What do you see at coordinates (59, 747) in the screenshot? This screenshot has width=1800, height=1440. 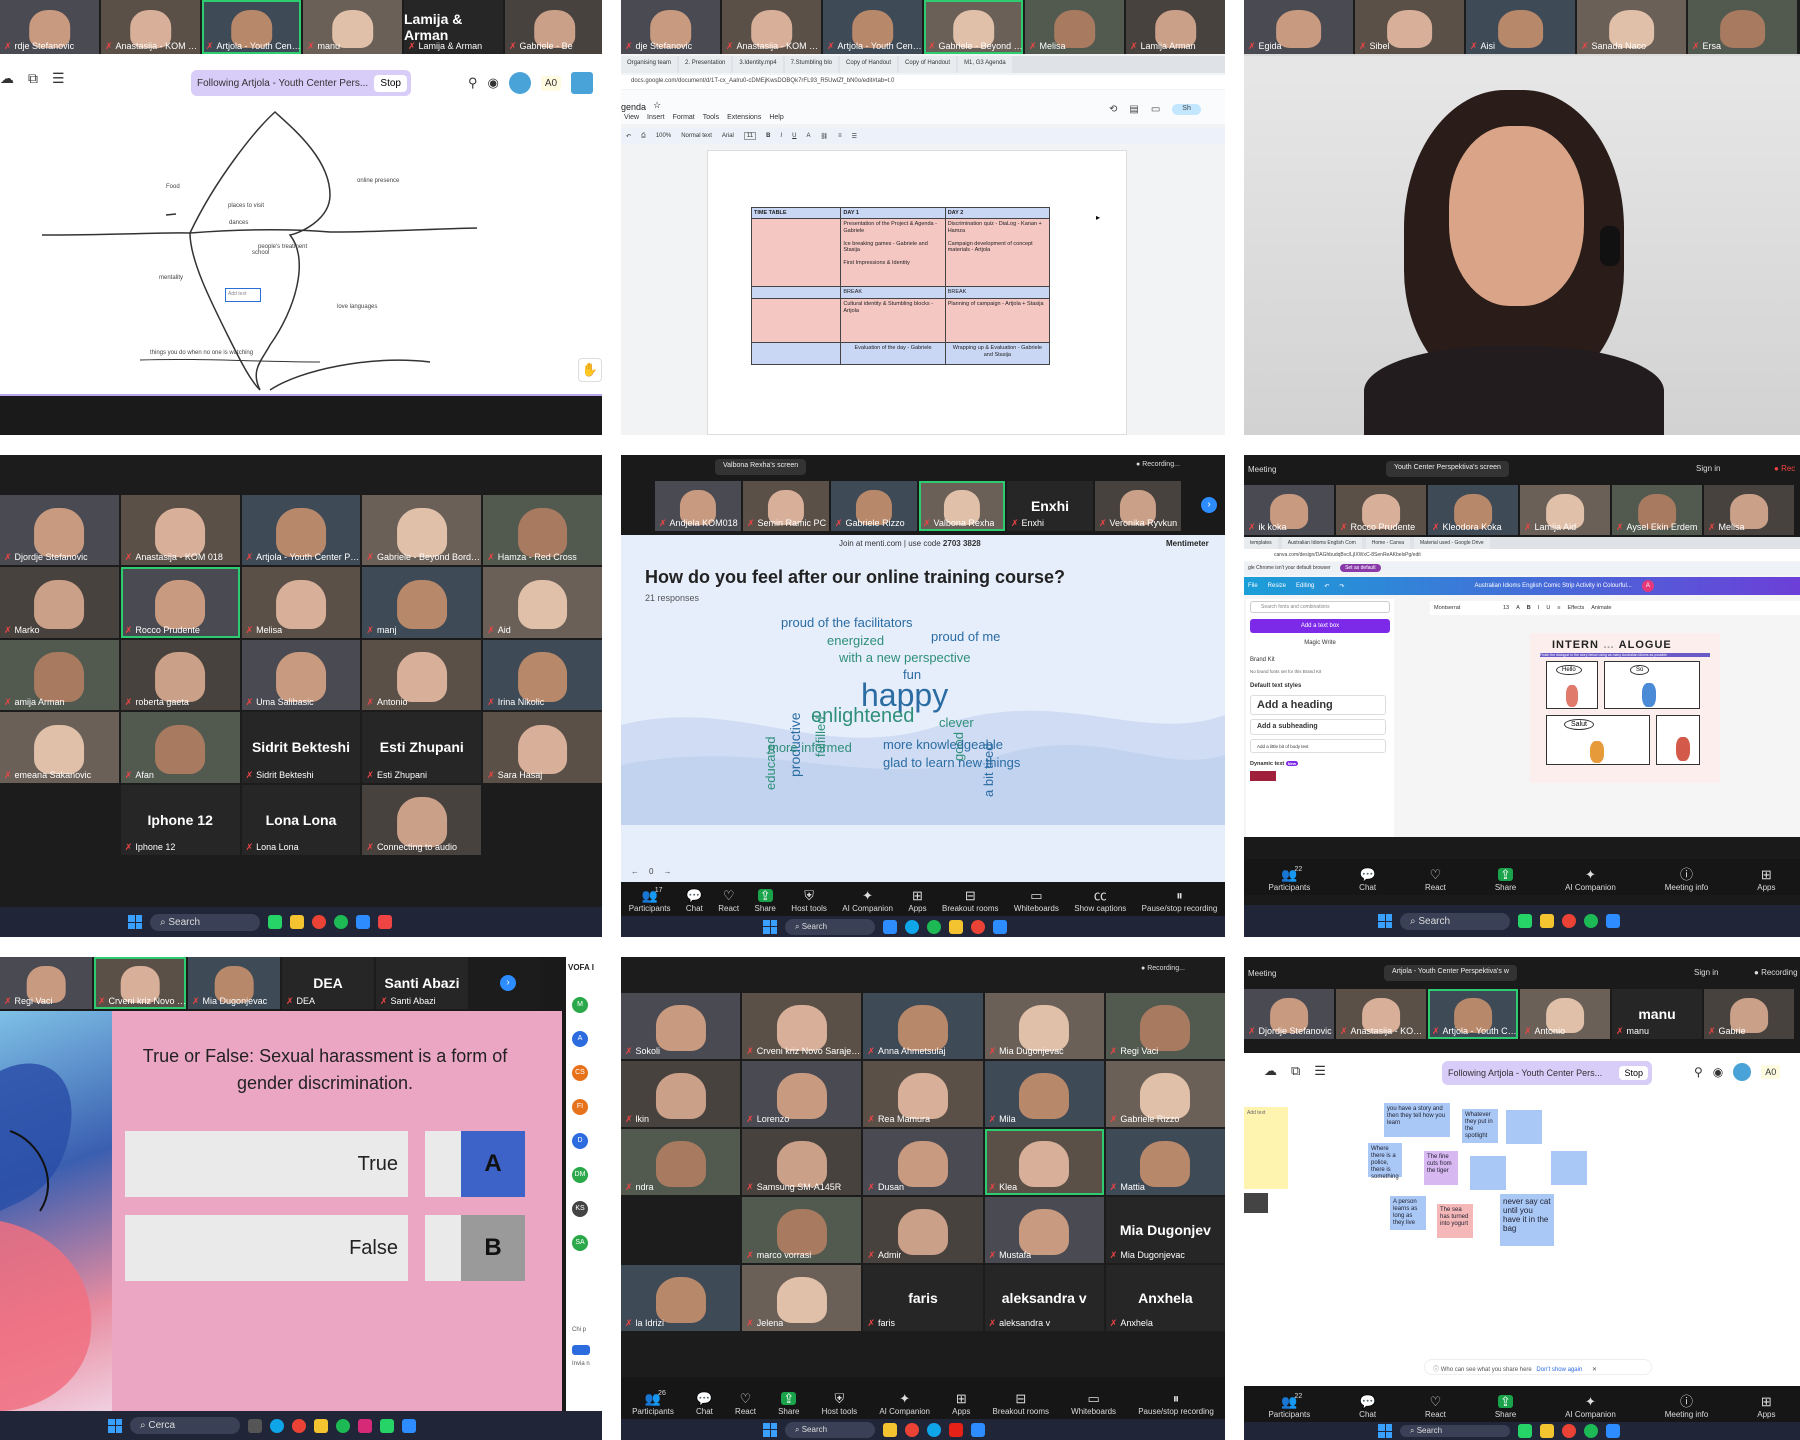 I see `participant-tile: ✗ emeana Sakanovic` at bounding box center [59, 747].